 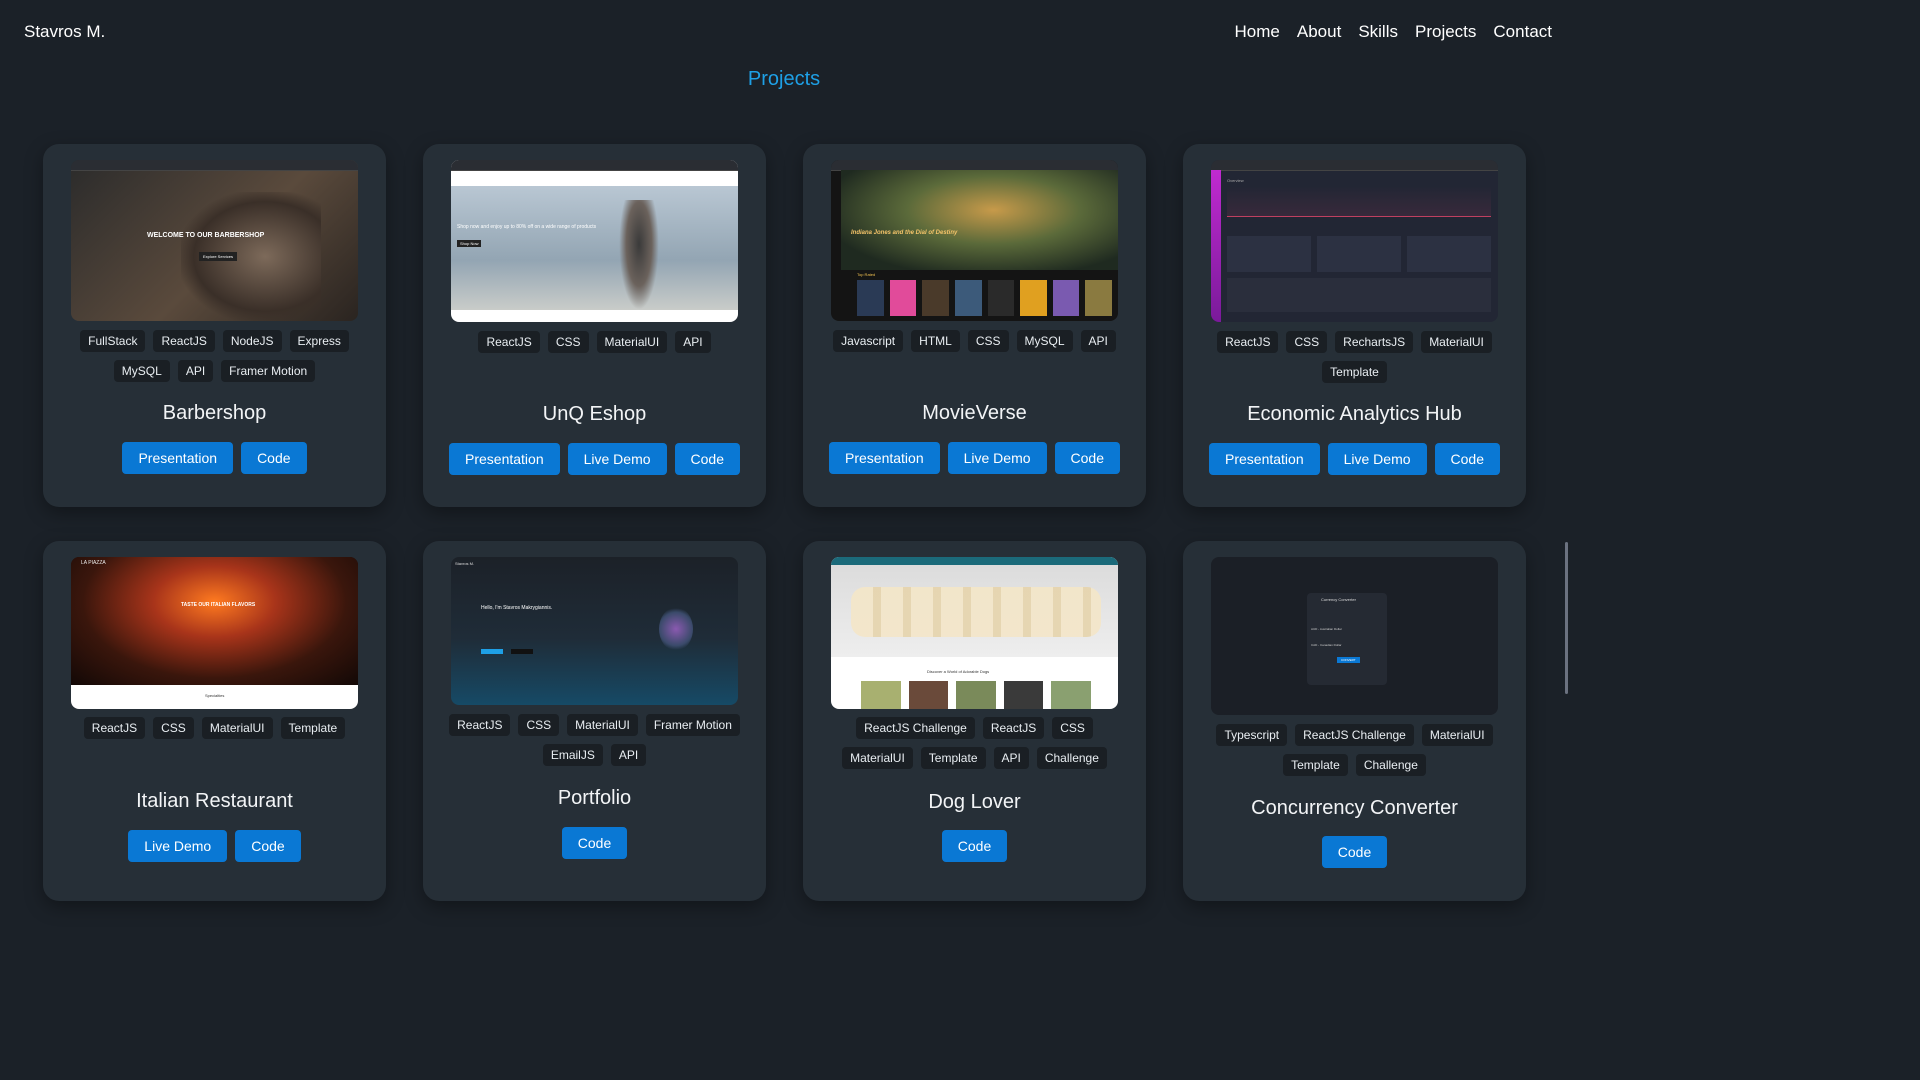 I want to click on screenshot-headline: TASTE OUR ITALIAN FLAVORS, so click(x=218, y=605).